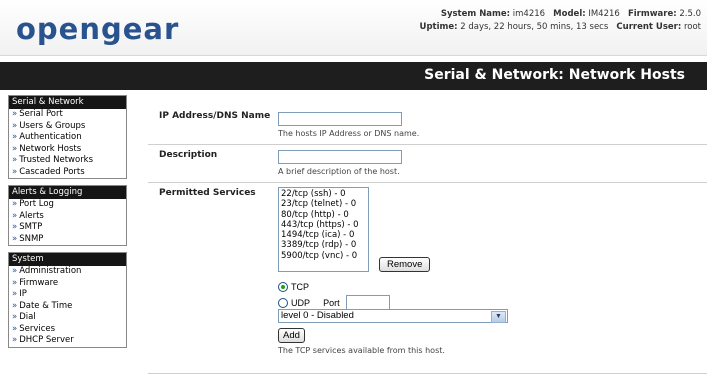 The image size is (707, 374). What do you see at coordinates (67, 240) in the screenshot?
I see `sidebar-item-snmp: » SNMP` at bounding box center [67, 240].